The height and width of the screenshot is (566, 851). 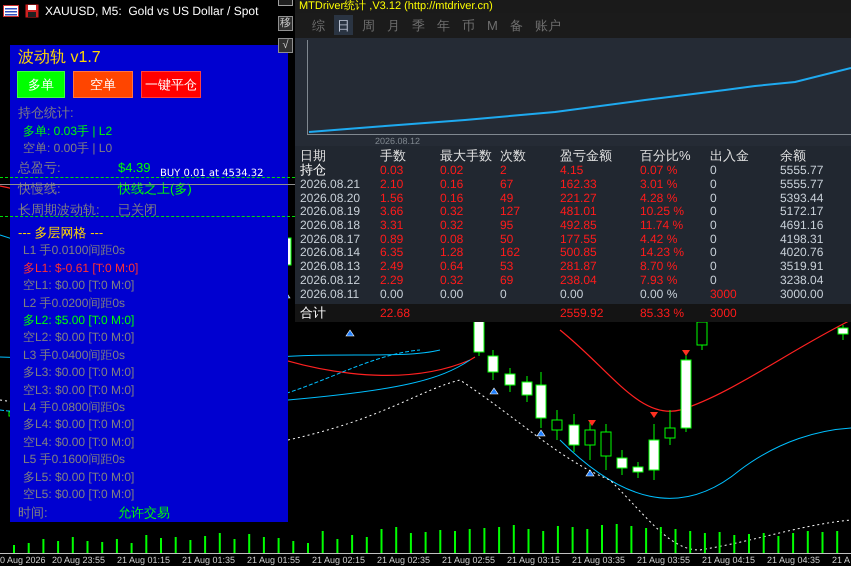 I want to click on period-tab: 月, so click(x=393, y=25).